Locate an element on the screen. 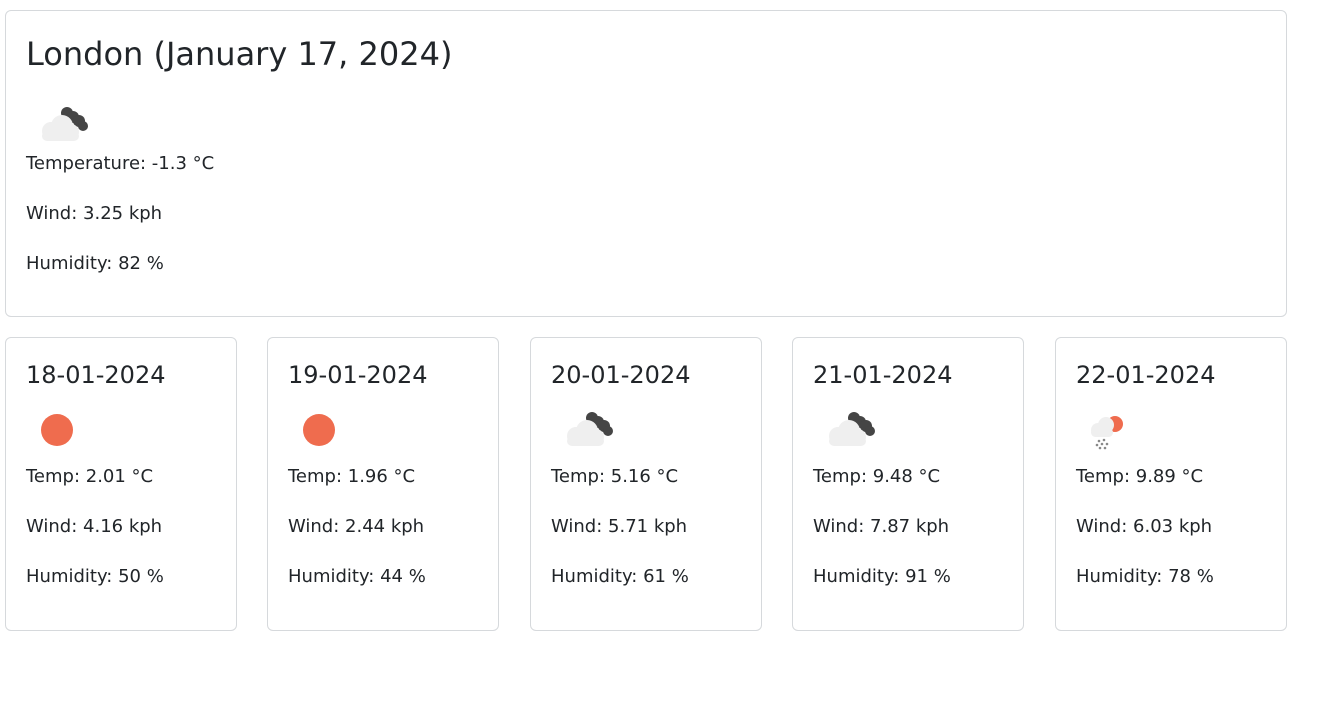  forecast-temp: Temp: 9.89 °C is located at coordinates (1140, 476).